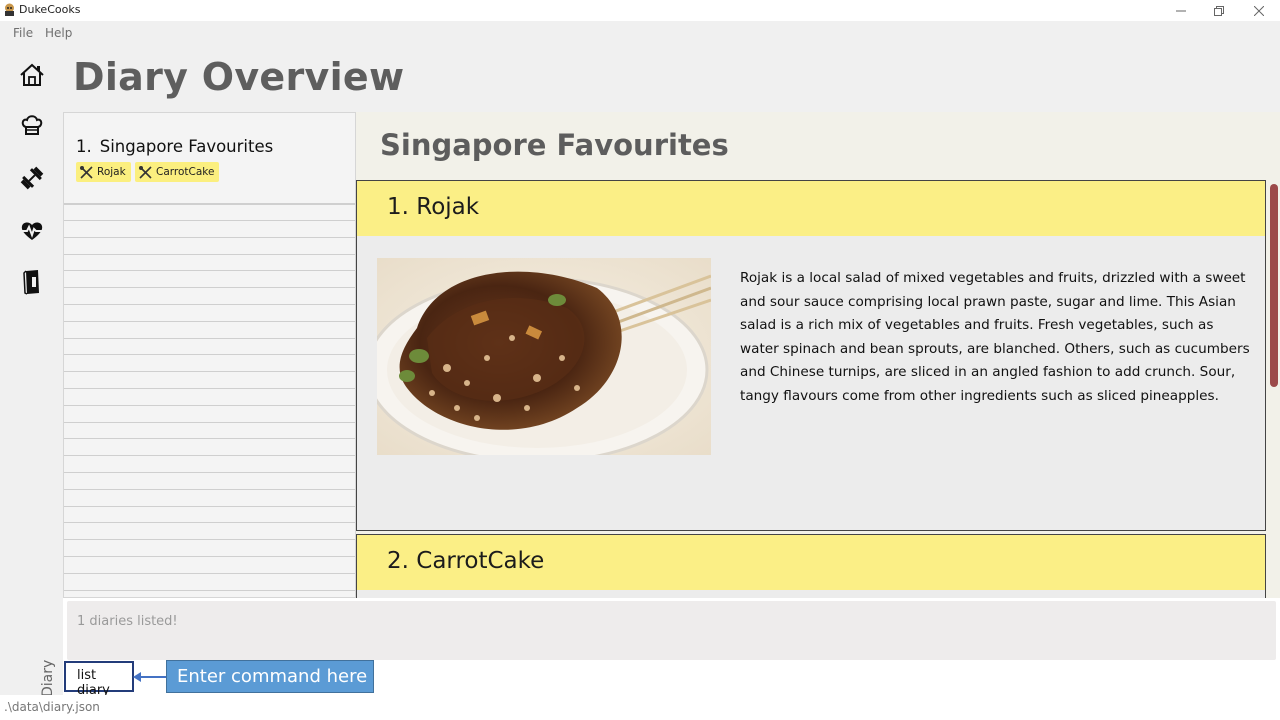  I want to click on list-item: 1. Singapore Favourites Rojak CarrotCake, so click(209, 159).